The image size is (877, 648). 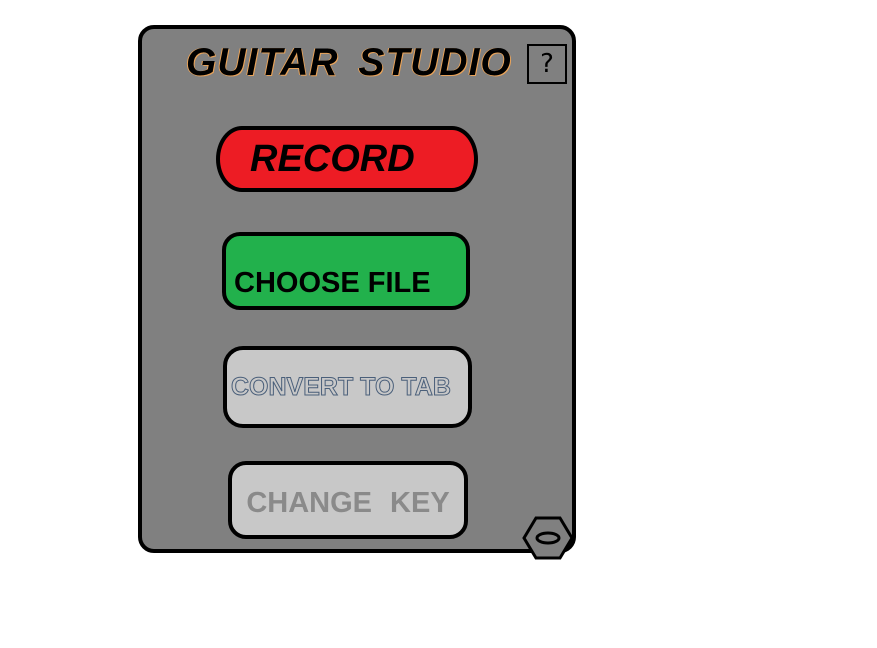 What do you see at coordinates (347, 159) in the screenshot?
I see `record-button: RECORD` at bounding box center [347, 159].